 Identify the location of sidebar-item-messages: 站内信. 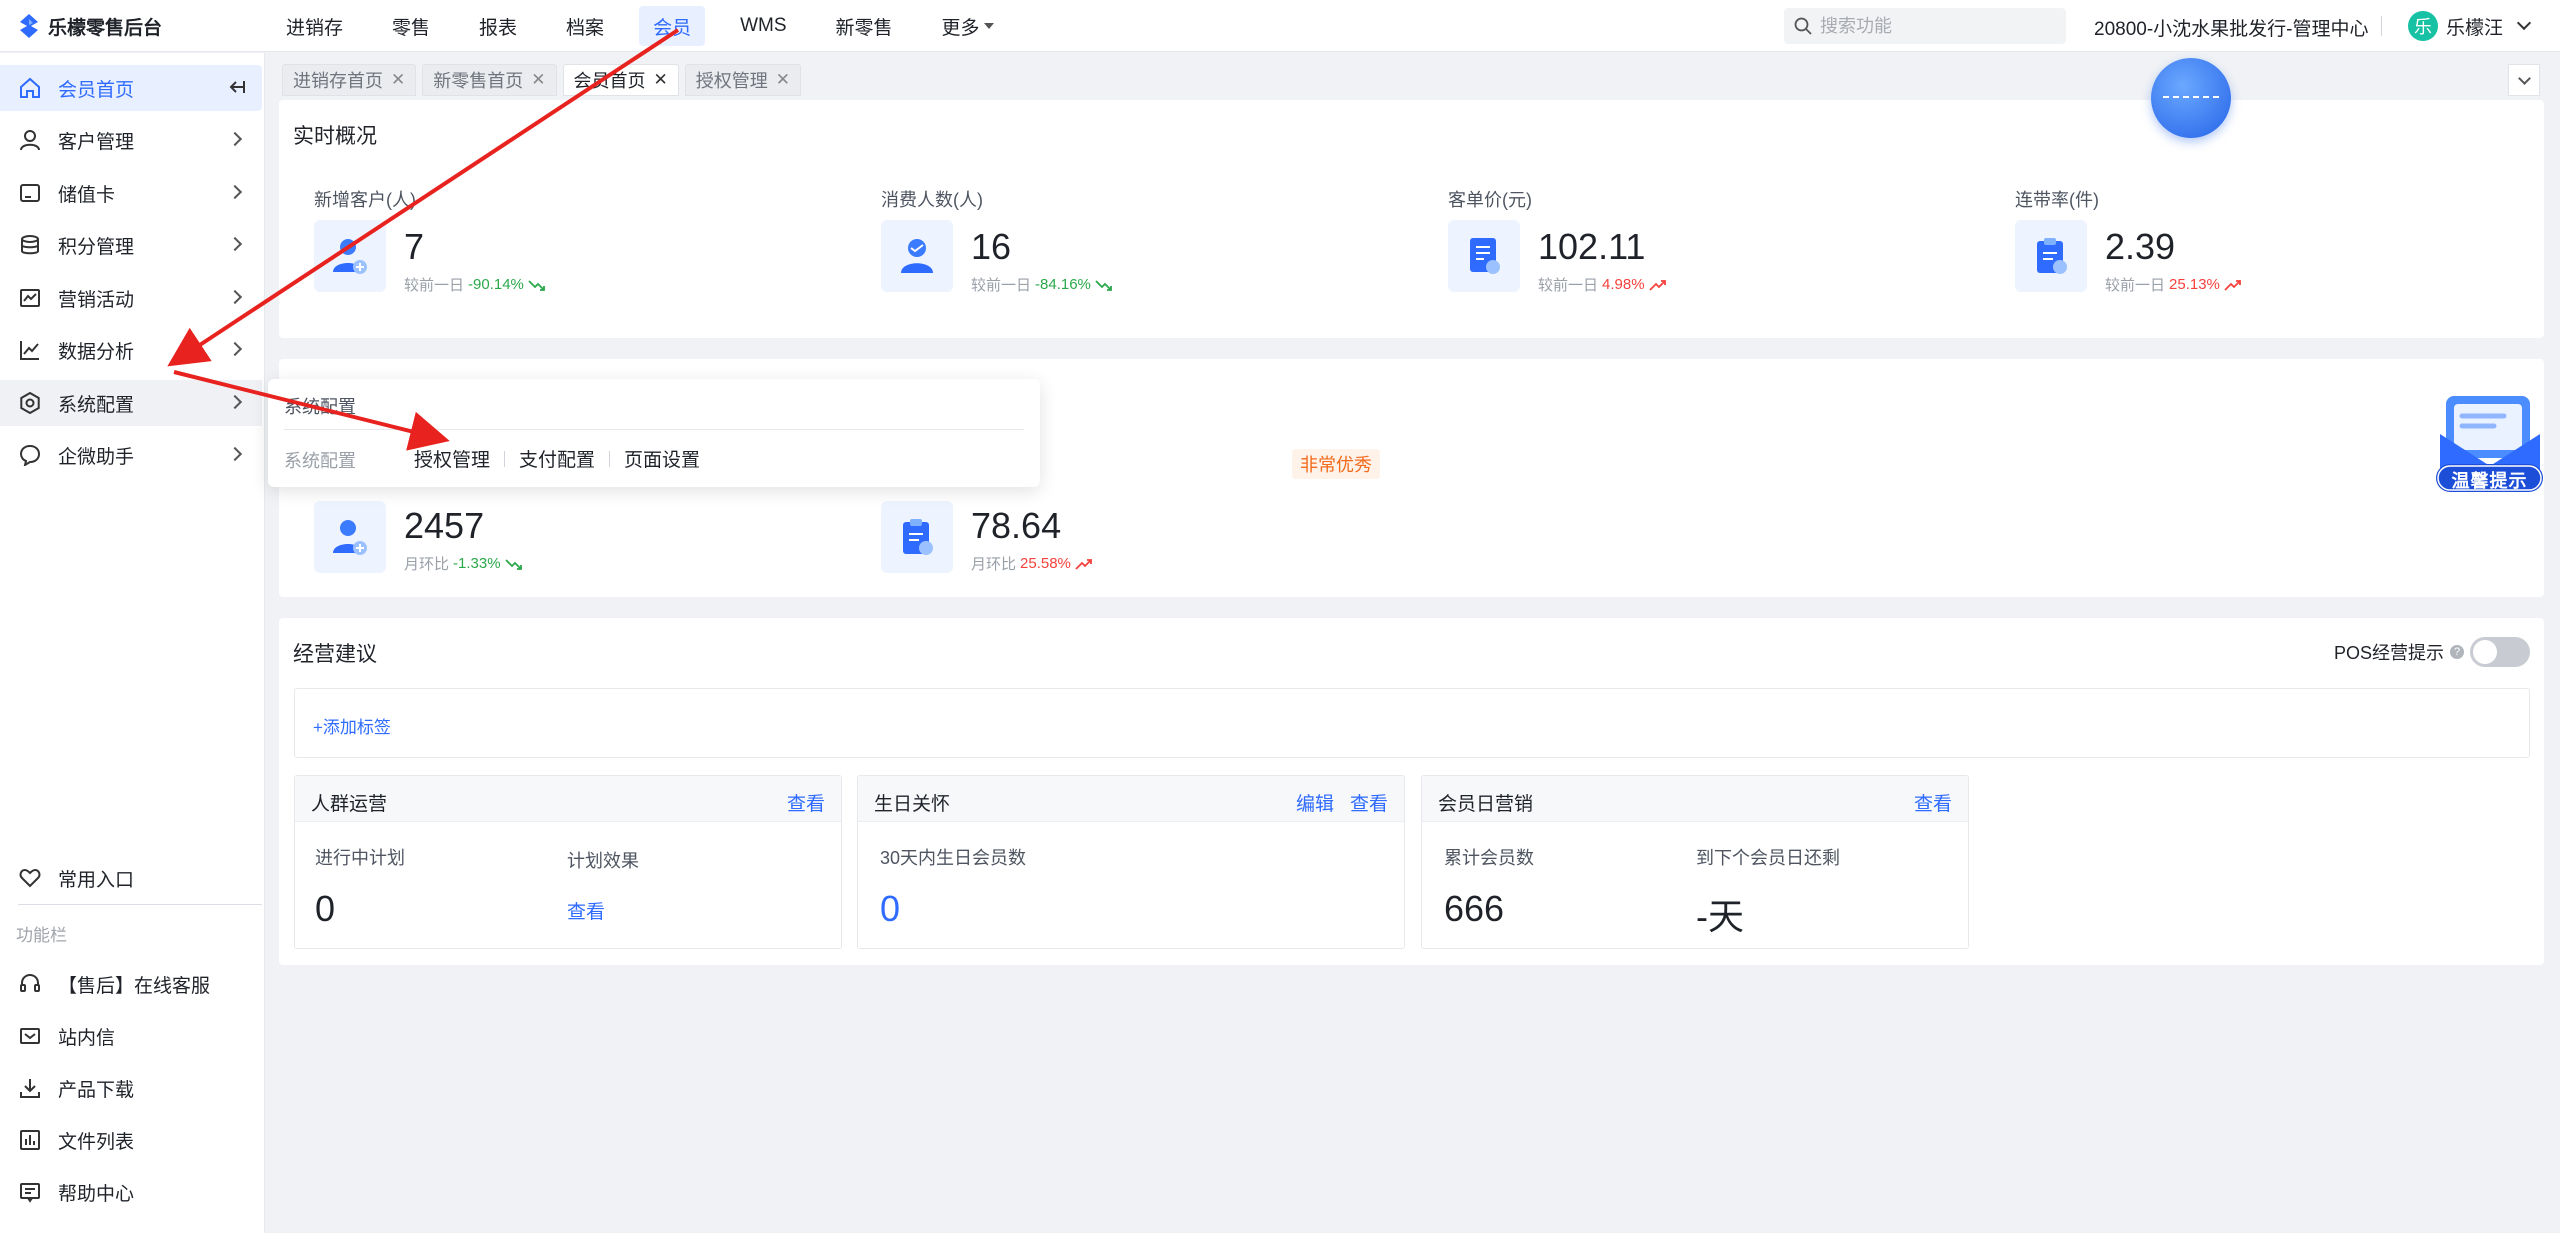
(131, 1036).